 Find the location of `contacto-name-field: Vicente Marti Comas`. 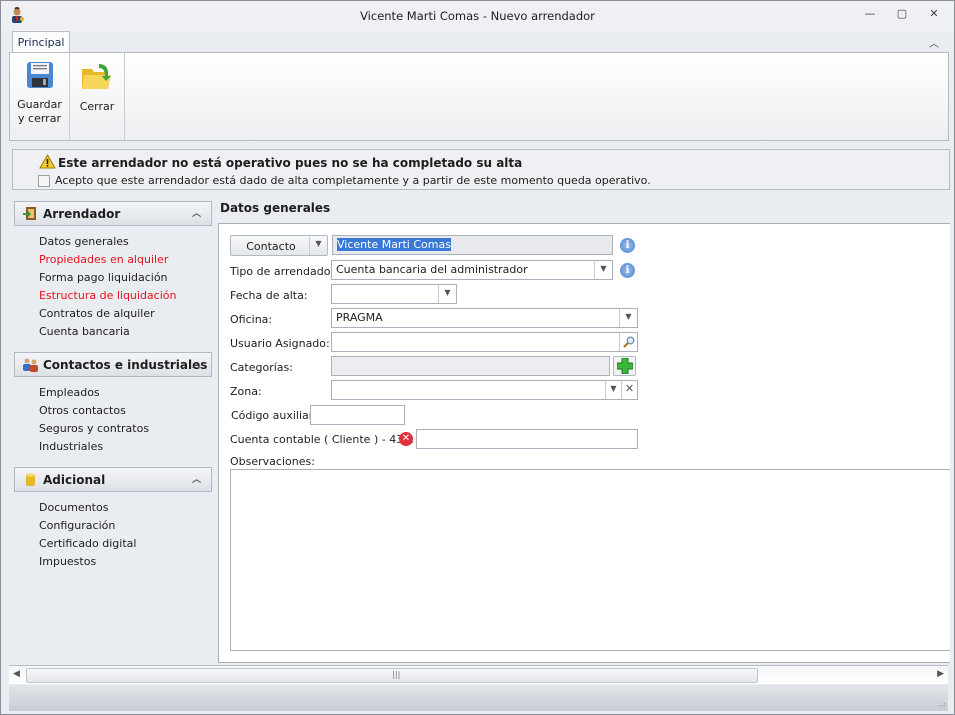

contacto-name-field: Vicente Marti Comas is located at coordinates (472, 245).